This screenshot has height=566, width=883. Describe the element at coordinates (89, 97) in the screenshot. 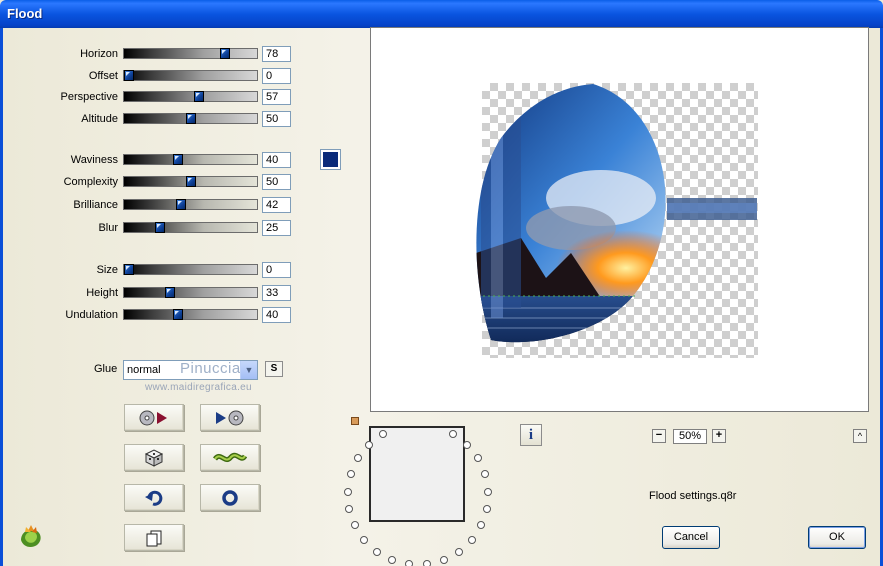

I see `slider-label: Perspective` at that location.